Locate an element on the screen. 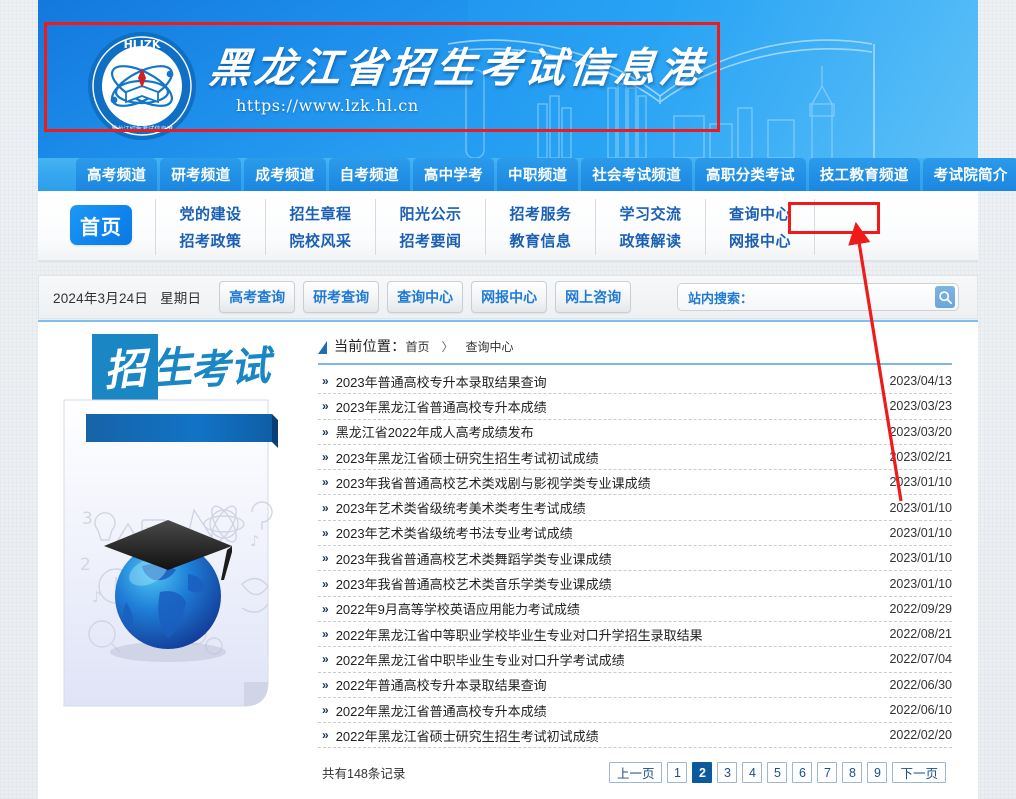  news-title: 2023年我省普通高校艺术类音乐学类专业课成绩 is located at coordinates (474, 583).